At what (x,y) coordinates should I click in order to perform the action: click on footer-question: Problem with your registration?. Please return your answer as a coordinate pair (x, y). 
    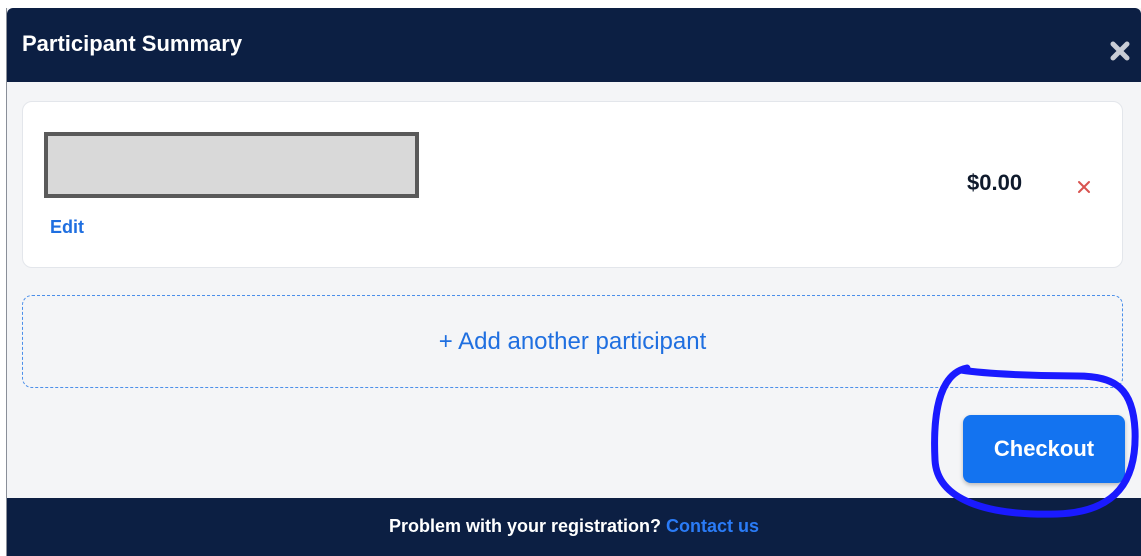
    Looking at the image, I should click on (524, 526).